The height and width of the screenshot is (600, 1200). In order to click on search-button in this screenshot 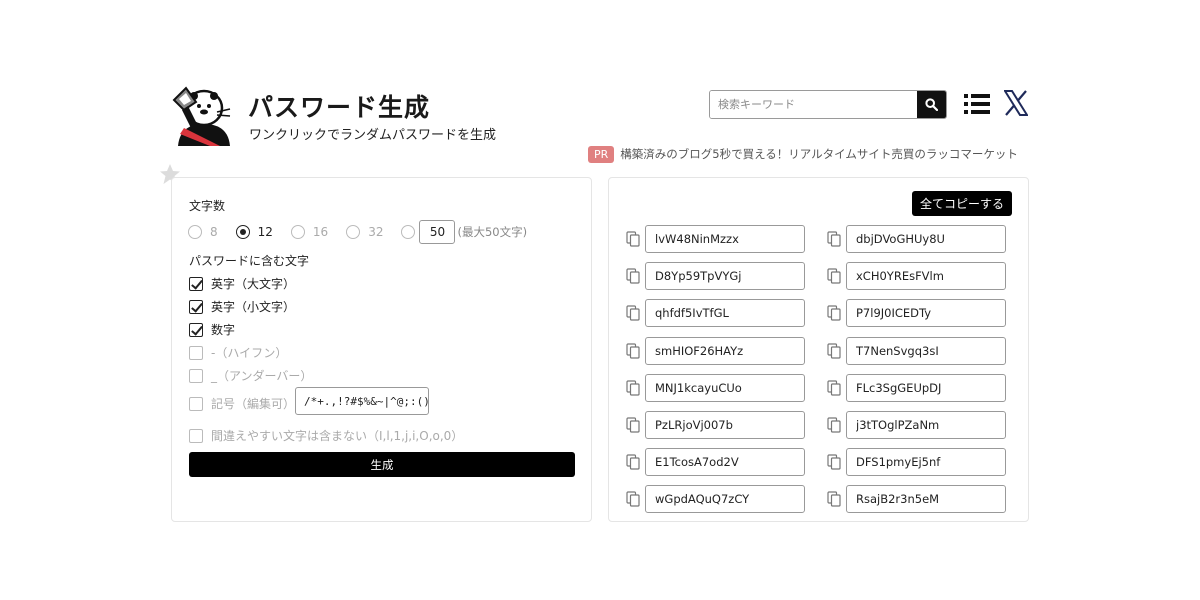, I will do `click(931, 104)`.